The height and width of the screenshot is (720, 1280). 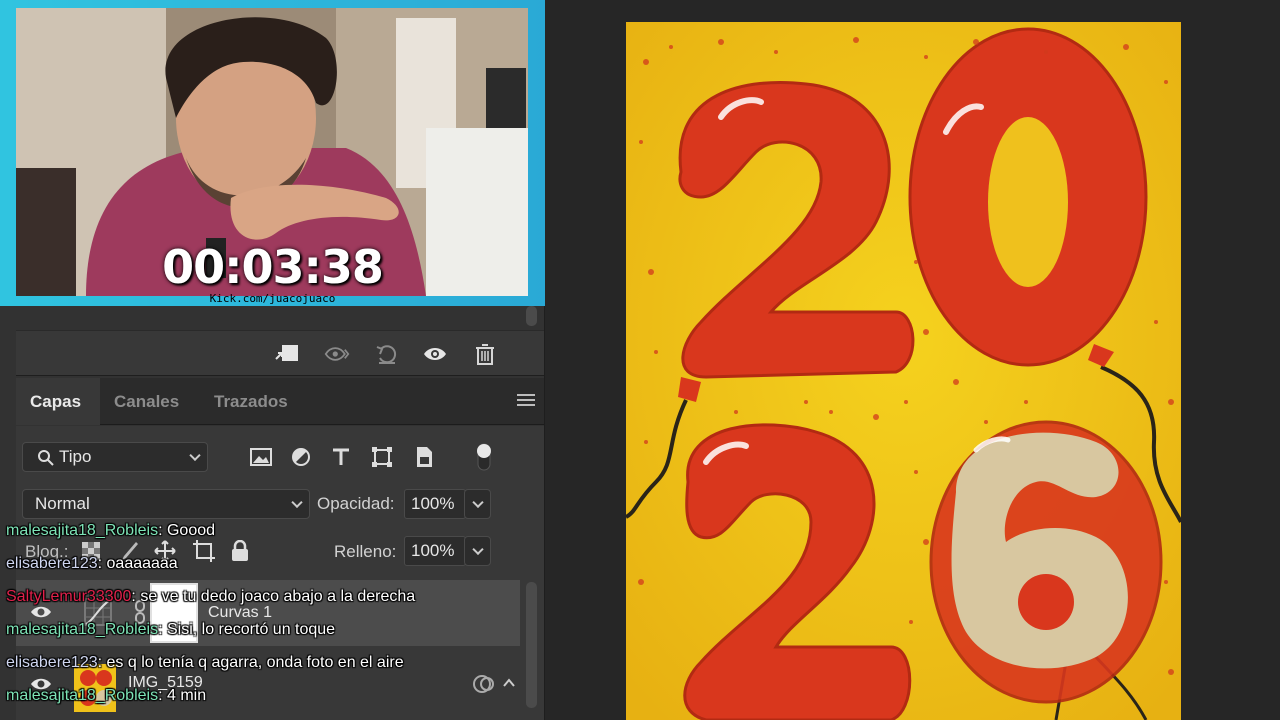 What do you see at coordinates (46, 458) in the screenshot?
I see `search-icon` at bounding box center [46, 458].